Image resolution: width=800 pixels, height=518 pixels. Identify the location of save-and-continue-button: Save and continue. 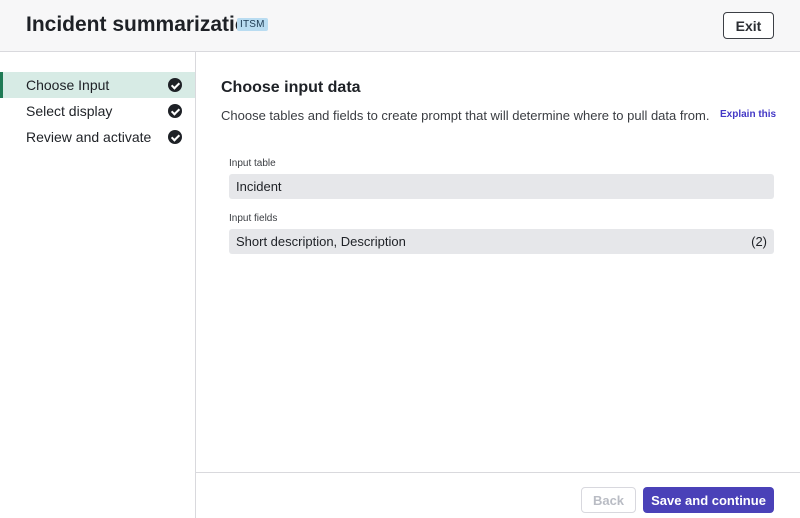
(708, 500).